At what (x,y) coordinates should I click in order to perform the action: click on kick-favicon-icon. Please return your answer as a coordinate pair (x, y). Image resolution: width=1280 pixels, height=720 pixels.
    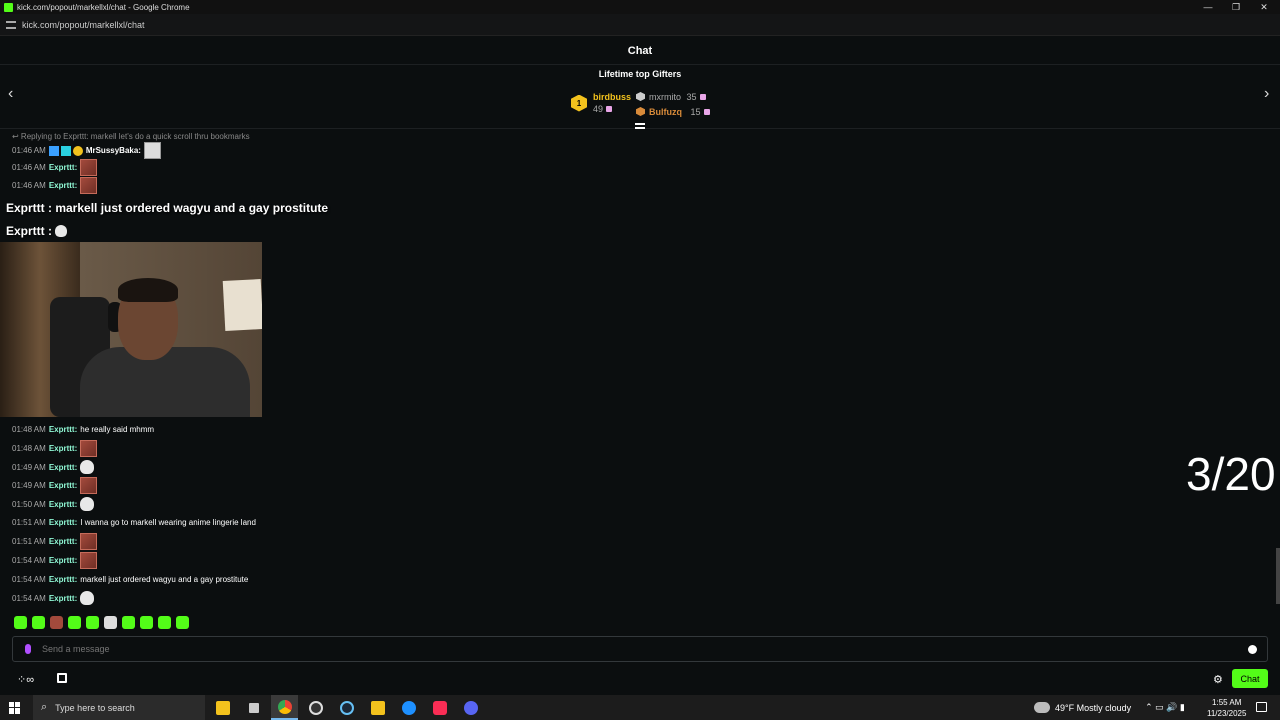
    Looking at the image, I should click on (8, 7).